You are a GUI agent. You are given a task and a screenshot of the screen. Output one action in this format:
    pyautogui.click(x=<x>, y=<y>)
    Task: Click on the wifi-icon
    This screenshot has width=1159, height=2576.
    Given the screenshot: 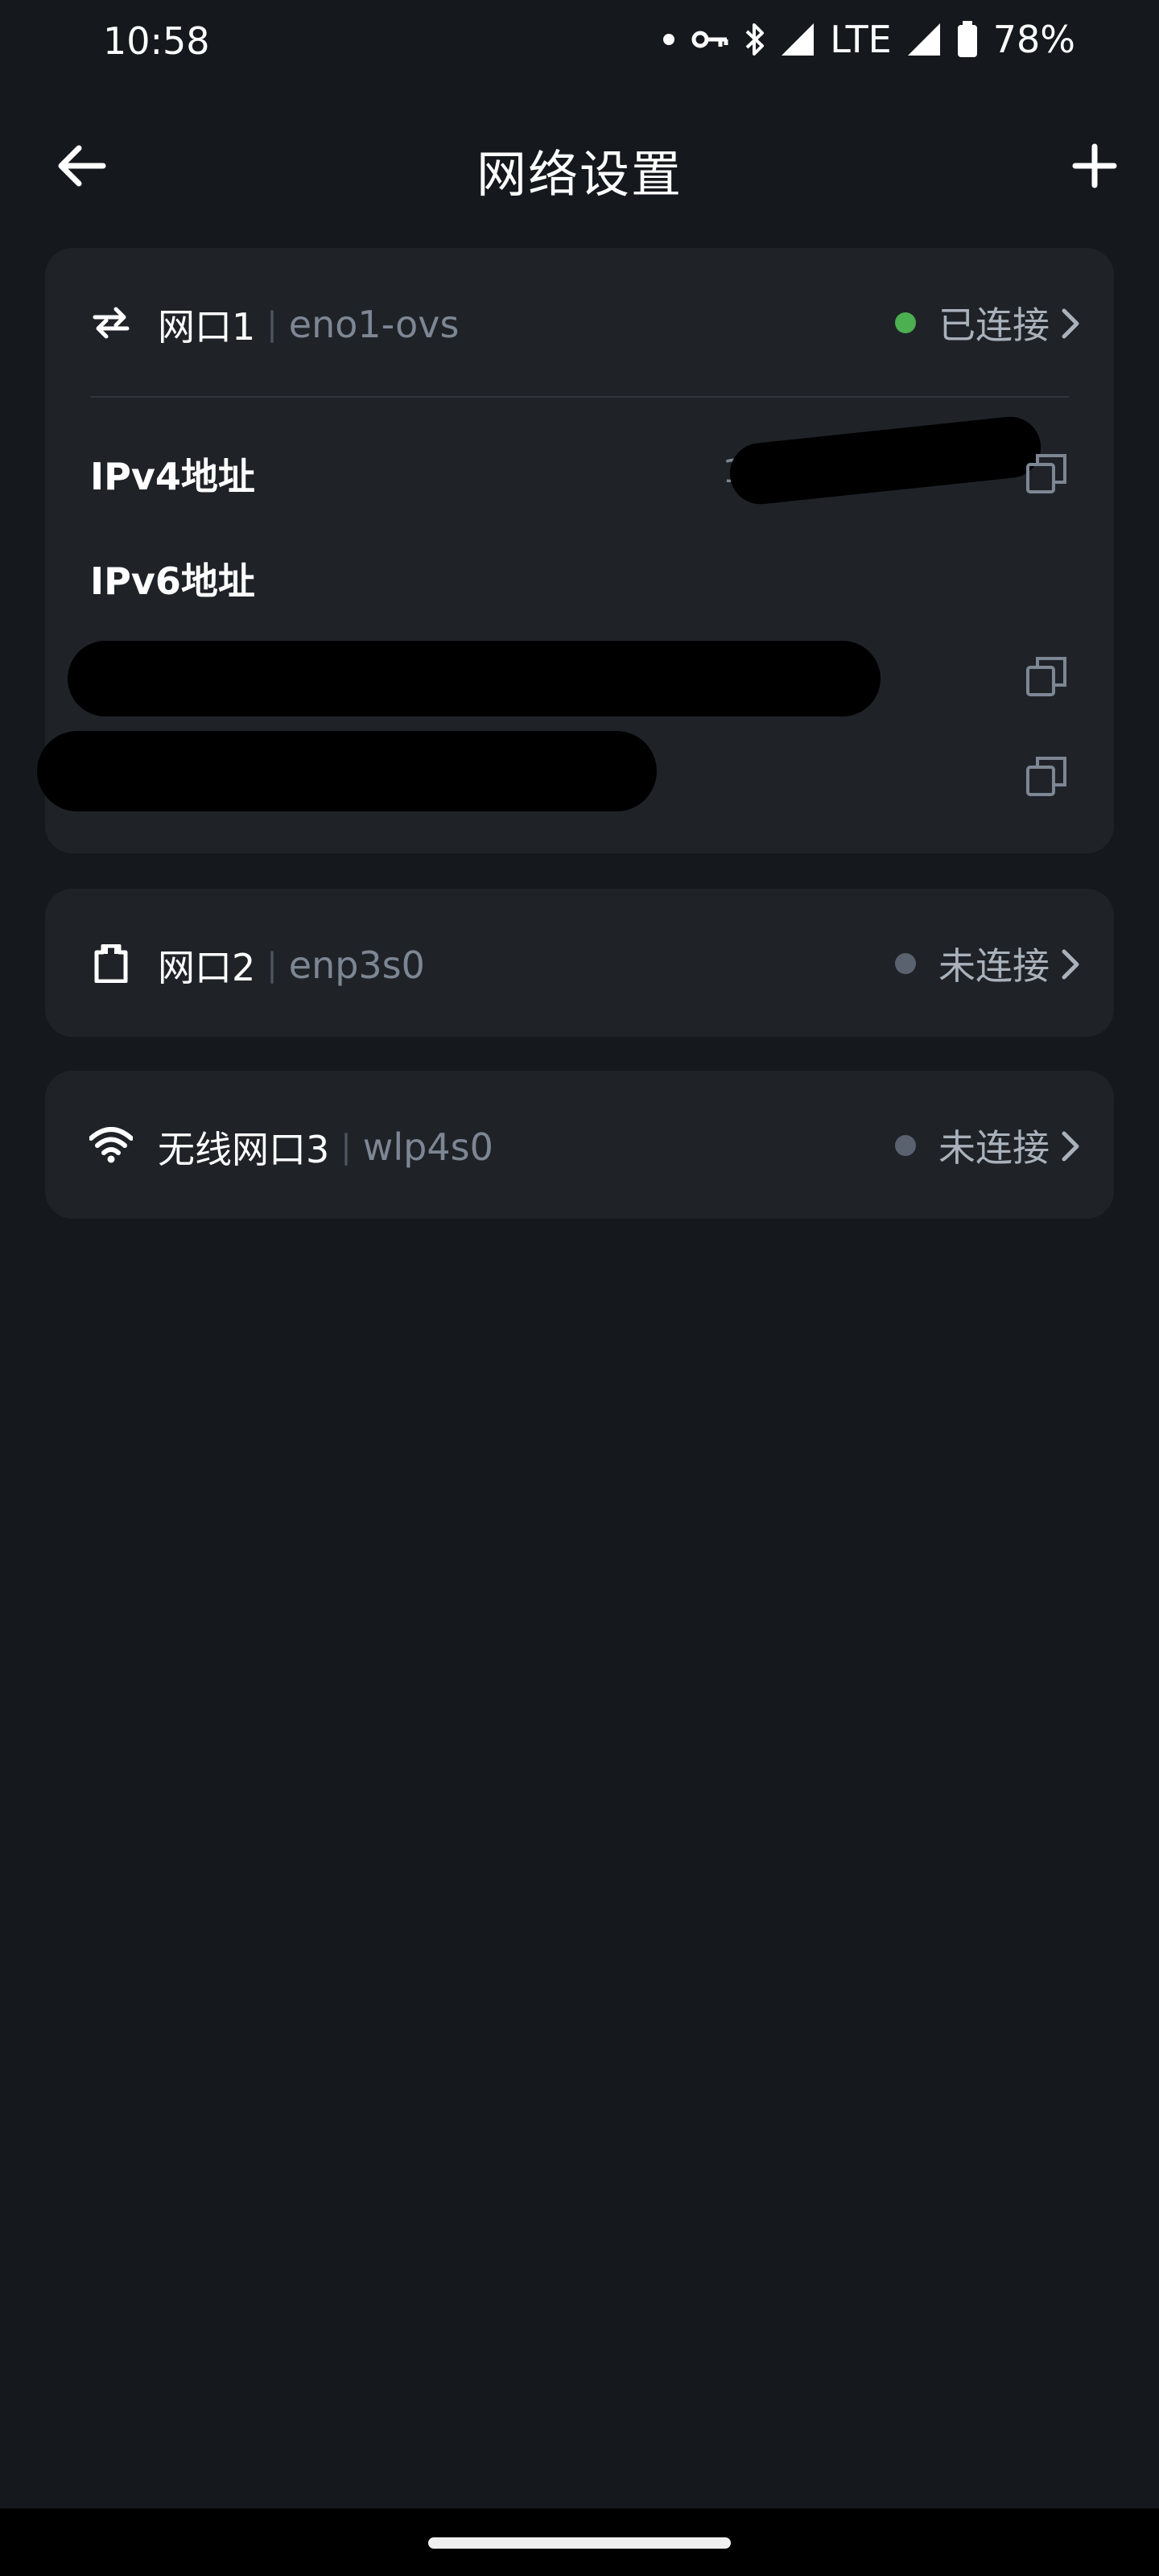 What is the action you would take?
    pyautogui.click(x=111, y=1145)
    